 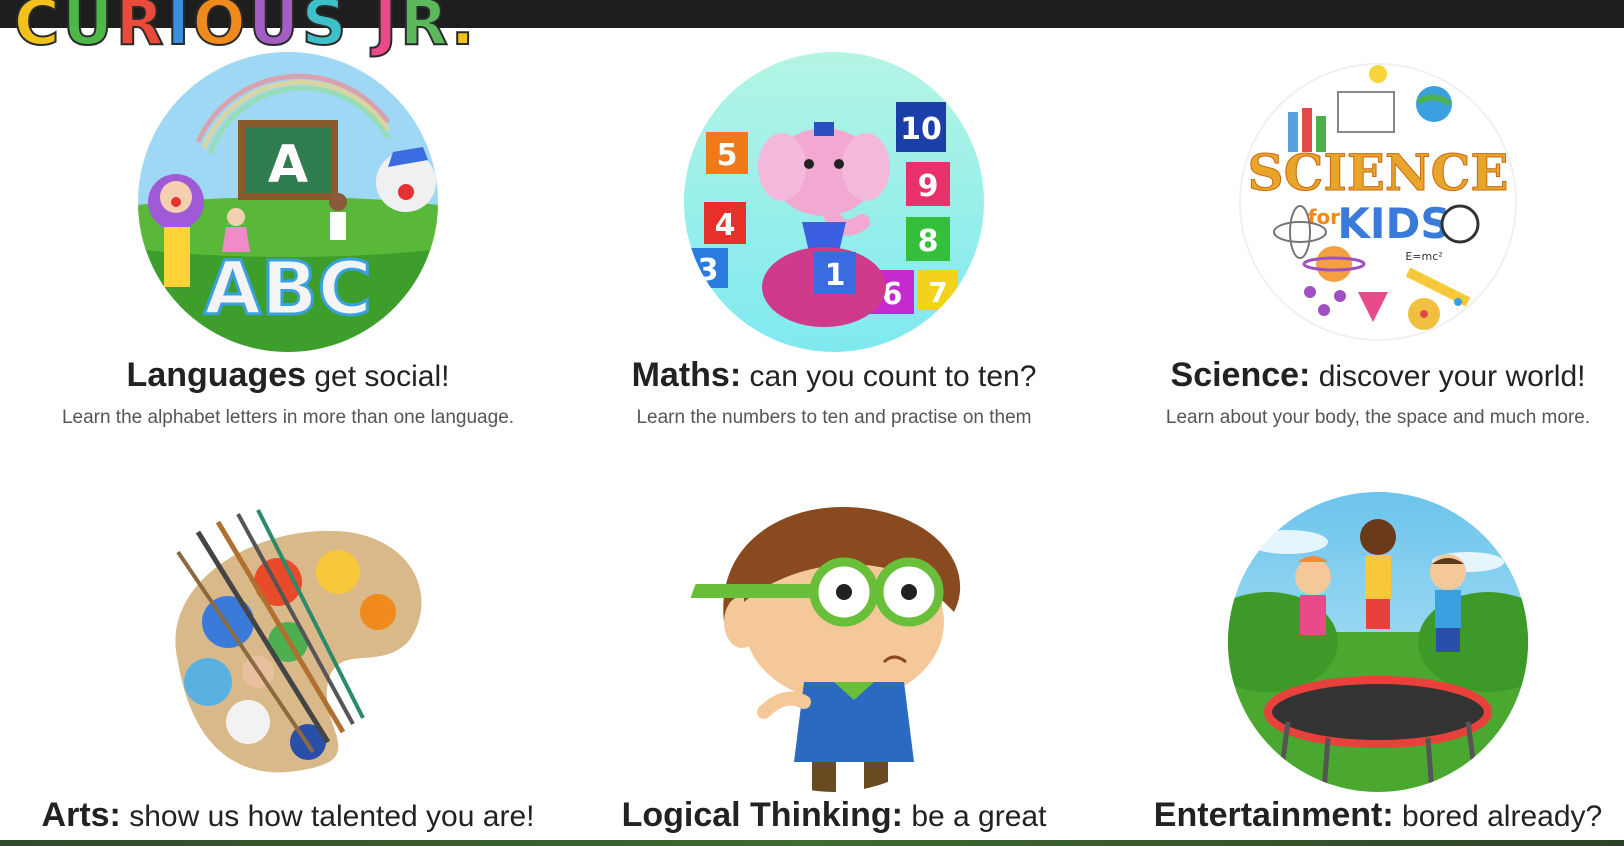 What do you see at coordinates (835, 275) in the screenshot?
I see `svg-text: 1` at bounding box center [835, 275].